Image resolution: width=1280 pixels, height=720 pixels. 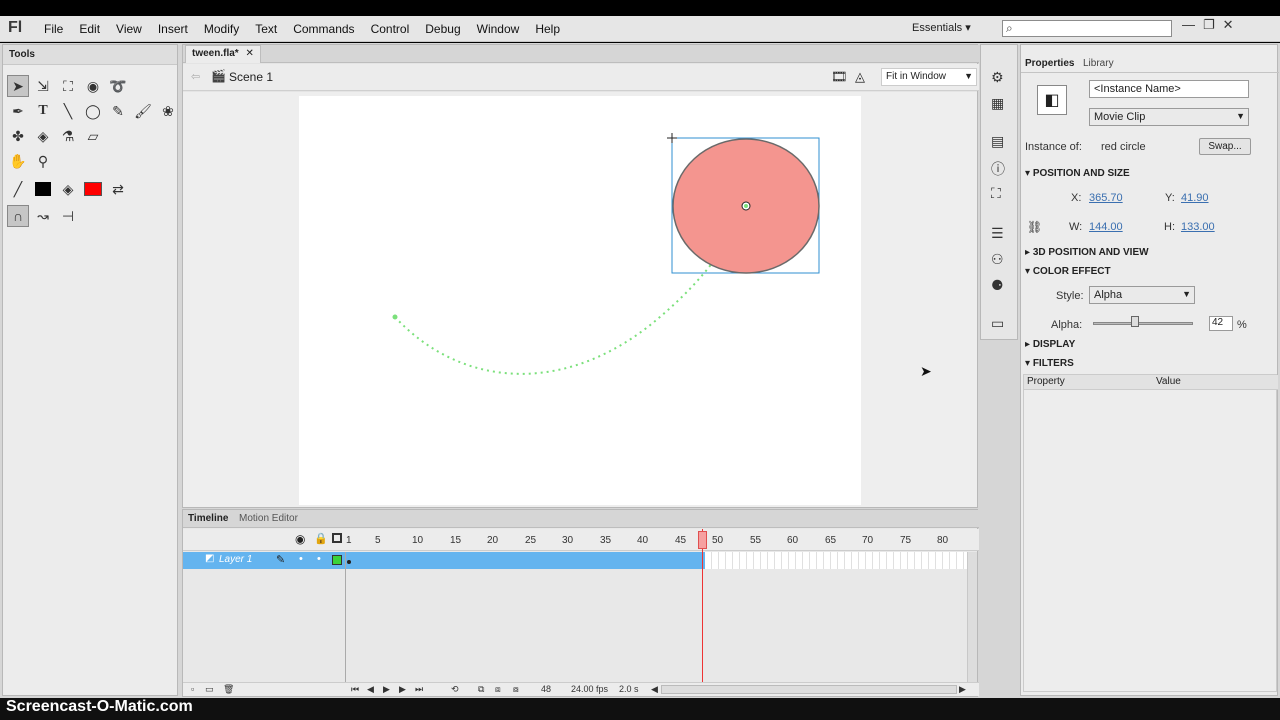 What do you see at coordinates (1106, 198) in the screenshot?
I see `x-value: 365.70` at bounding box center [1106, 198].